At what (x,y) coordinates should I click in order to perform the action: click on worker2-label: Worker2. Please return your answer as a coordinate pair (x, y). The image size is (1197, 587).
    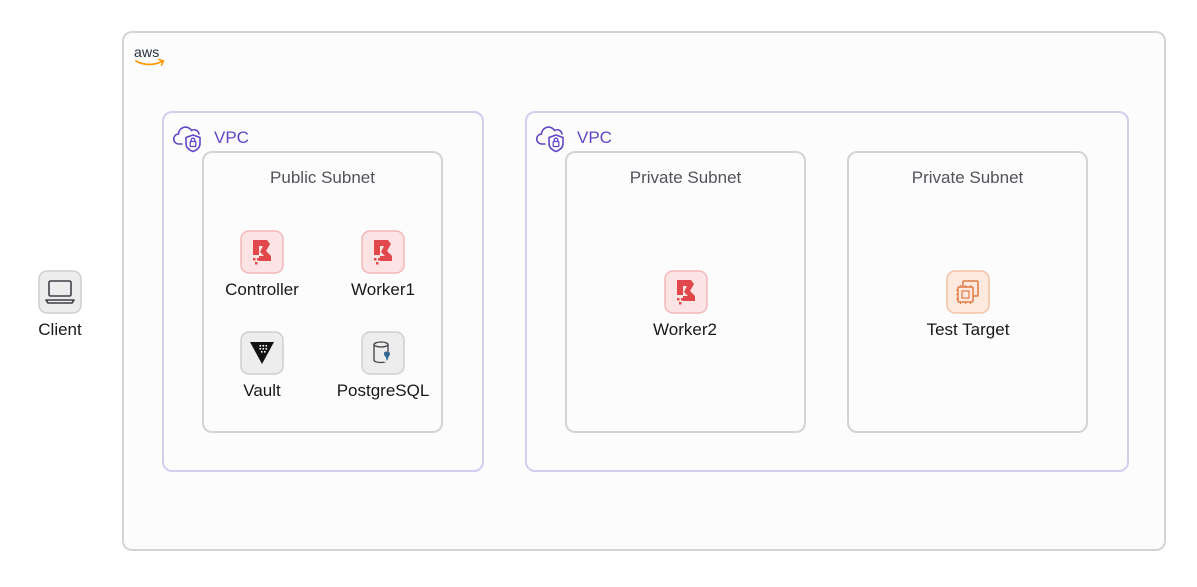
    Looking at the image, I should click on (685, 329).